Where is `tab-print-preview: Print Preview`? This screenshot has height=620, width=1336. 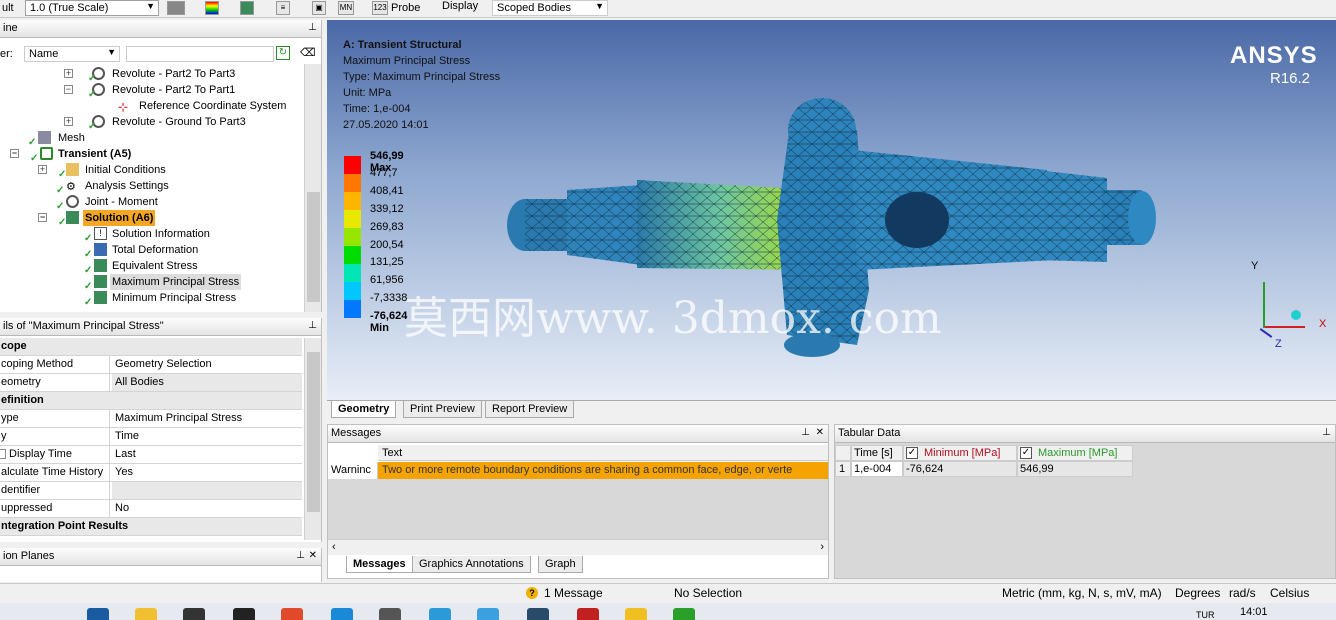
tab-print-preview: Print Preview is located at coordinates (442, 409).